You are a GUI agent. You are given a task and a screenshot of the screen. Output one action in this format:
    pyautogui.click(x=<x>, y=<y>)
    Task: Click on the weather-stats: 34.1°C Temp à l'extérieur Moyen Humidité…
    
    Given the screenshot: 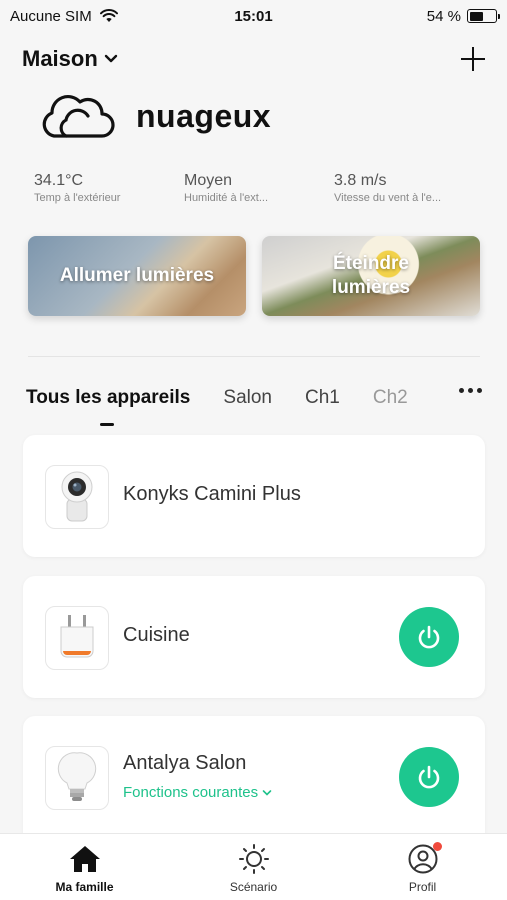 What is the action you would take?
    pyautogui.click(x=259, y=188)
    